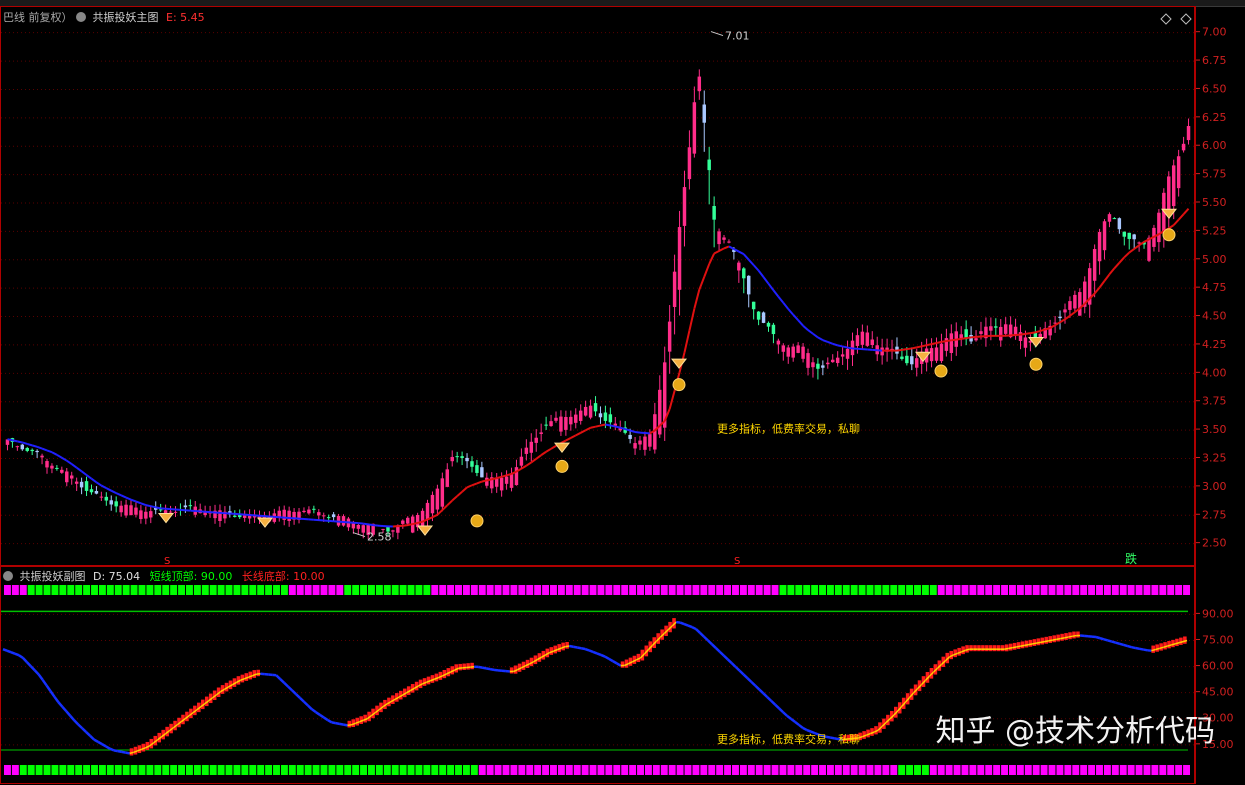 The height and width of the screenshot is (785, 1245). What do you see at coordinates (1214, 486) in the screenshot?
I see `y-tick-label: 3.00` at bounding box center [1214, 486].